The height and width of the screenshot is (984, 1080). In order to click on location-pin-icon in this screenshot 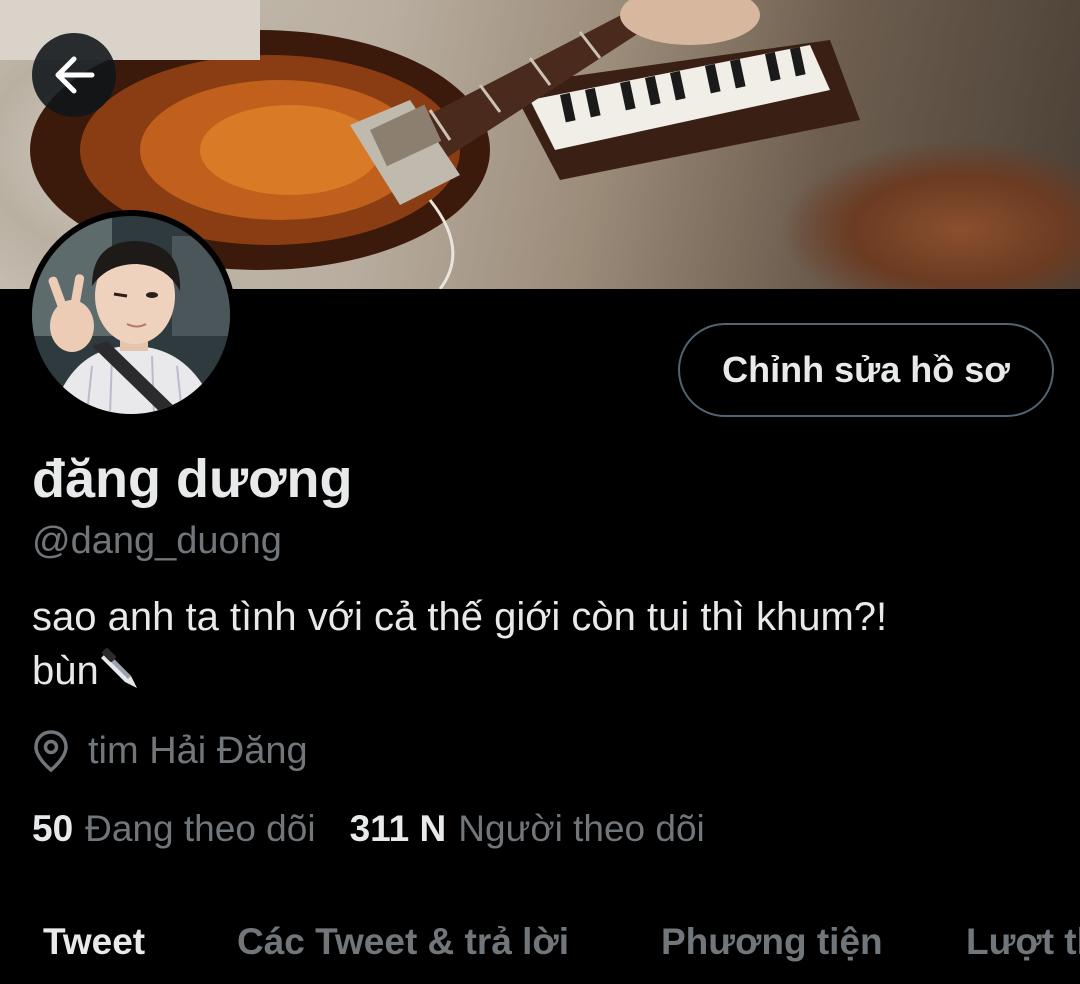, I will do `click(53, 751)`.